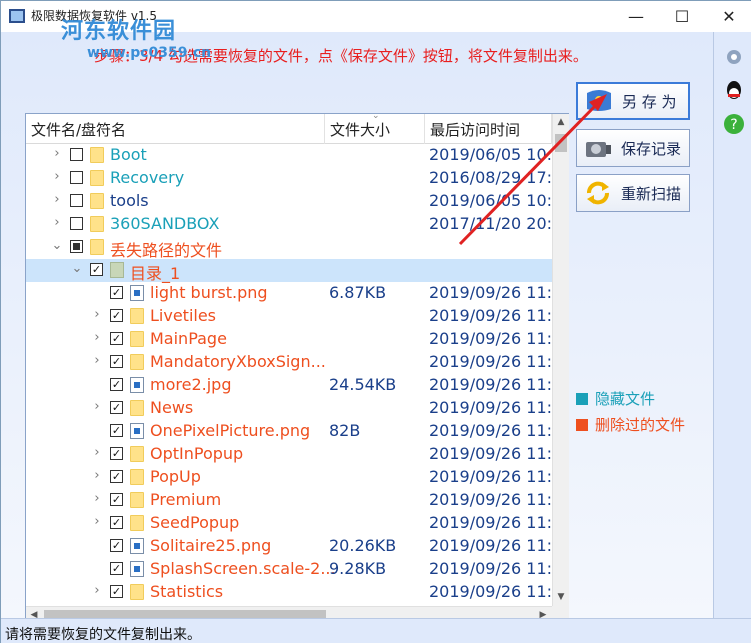  I want to click on row-size: 20.26KB, so click(363, 545).